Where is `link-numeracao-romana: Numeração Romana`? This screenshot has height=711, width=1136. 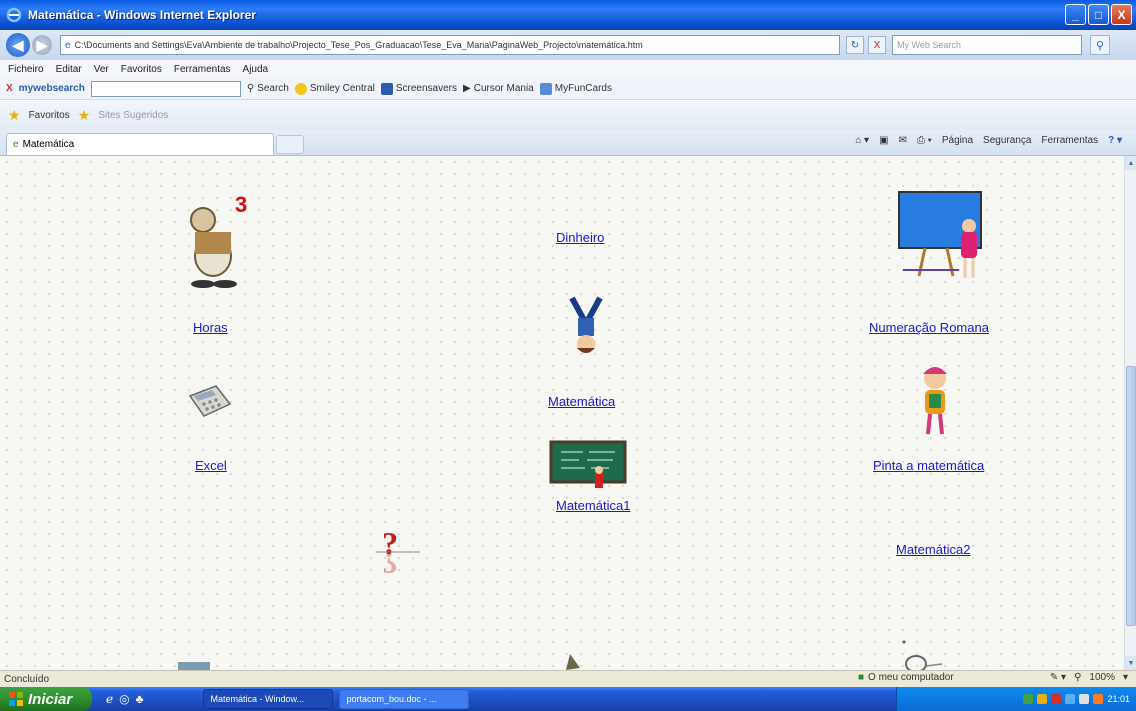 link-numeracao-romana: Numeração Romana is located at coordinates (929, 327).